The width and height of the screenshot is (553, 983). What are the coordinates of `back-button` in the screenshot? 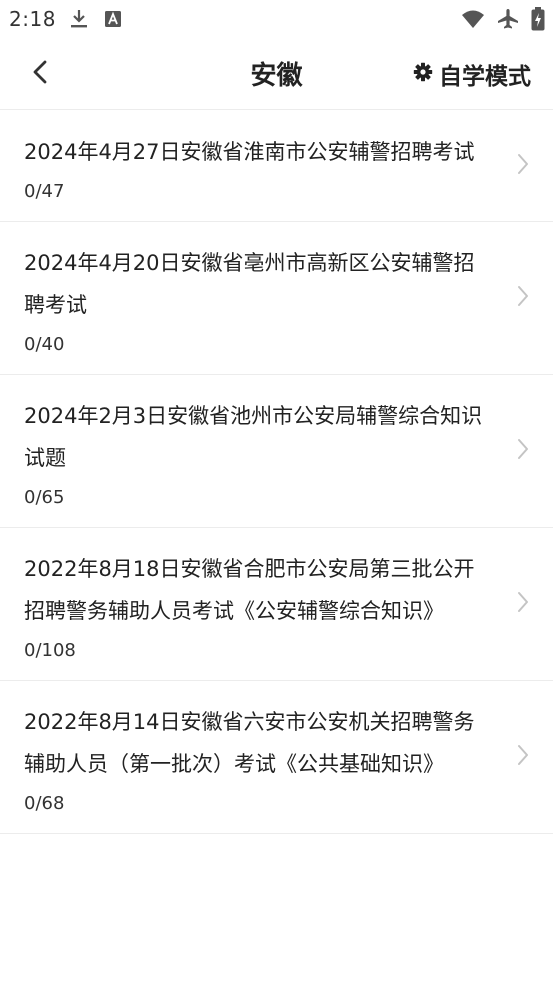 It's located at (40, 74).